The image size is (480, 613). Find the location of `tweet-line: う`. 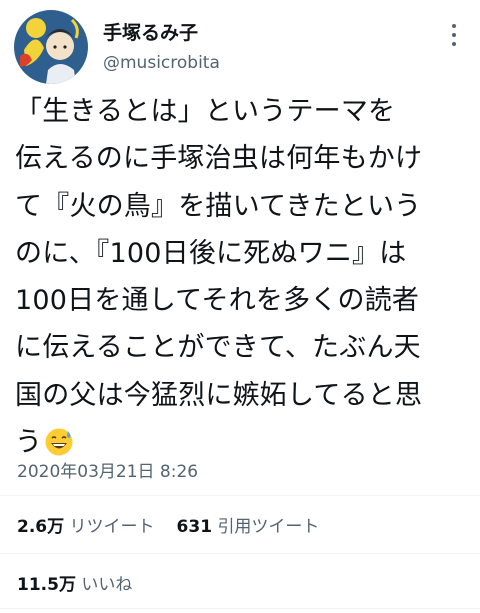

tweet-line: う is located at coordinates (29, 443).